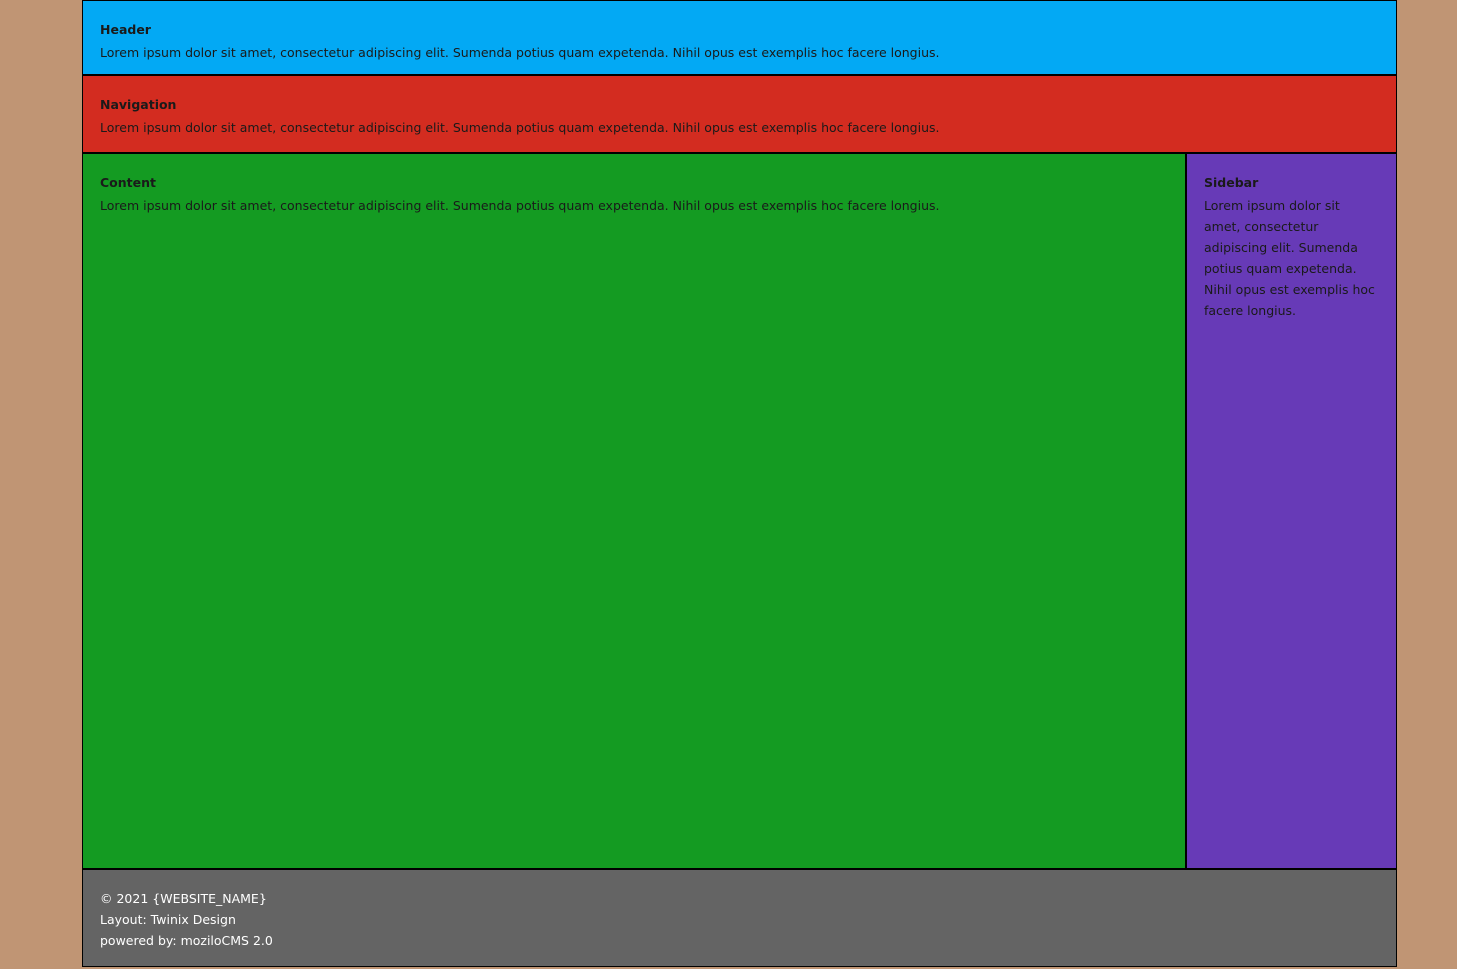 The image size is (1457, 969). What do you see at coordinates (125, 29) in the screenshot?
I see `header-title: Header` at bounding box center [125, 29].